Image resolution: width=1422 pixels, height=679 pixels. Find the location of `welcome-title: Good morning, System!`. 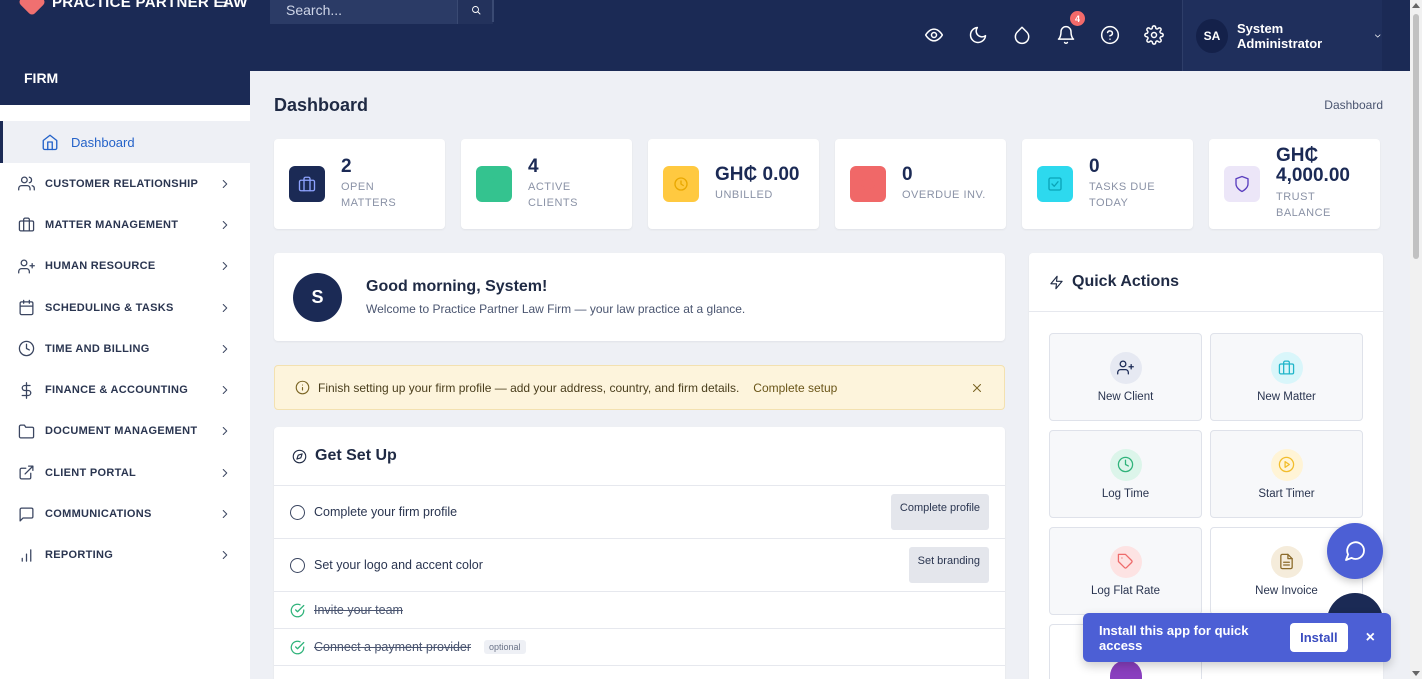

welcome-title: Good morning, System! is located at coordinates (457, 286).